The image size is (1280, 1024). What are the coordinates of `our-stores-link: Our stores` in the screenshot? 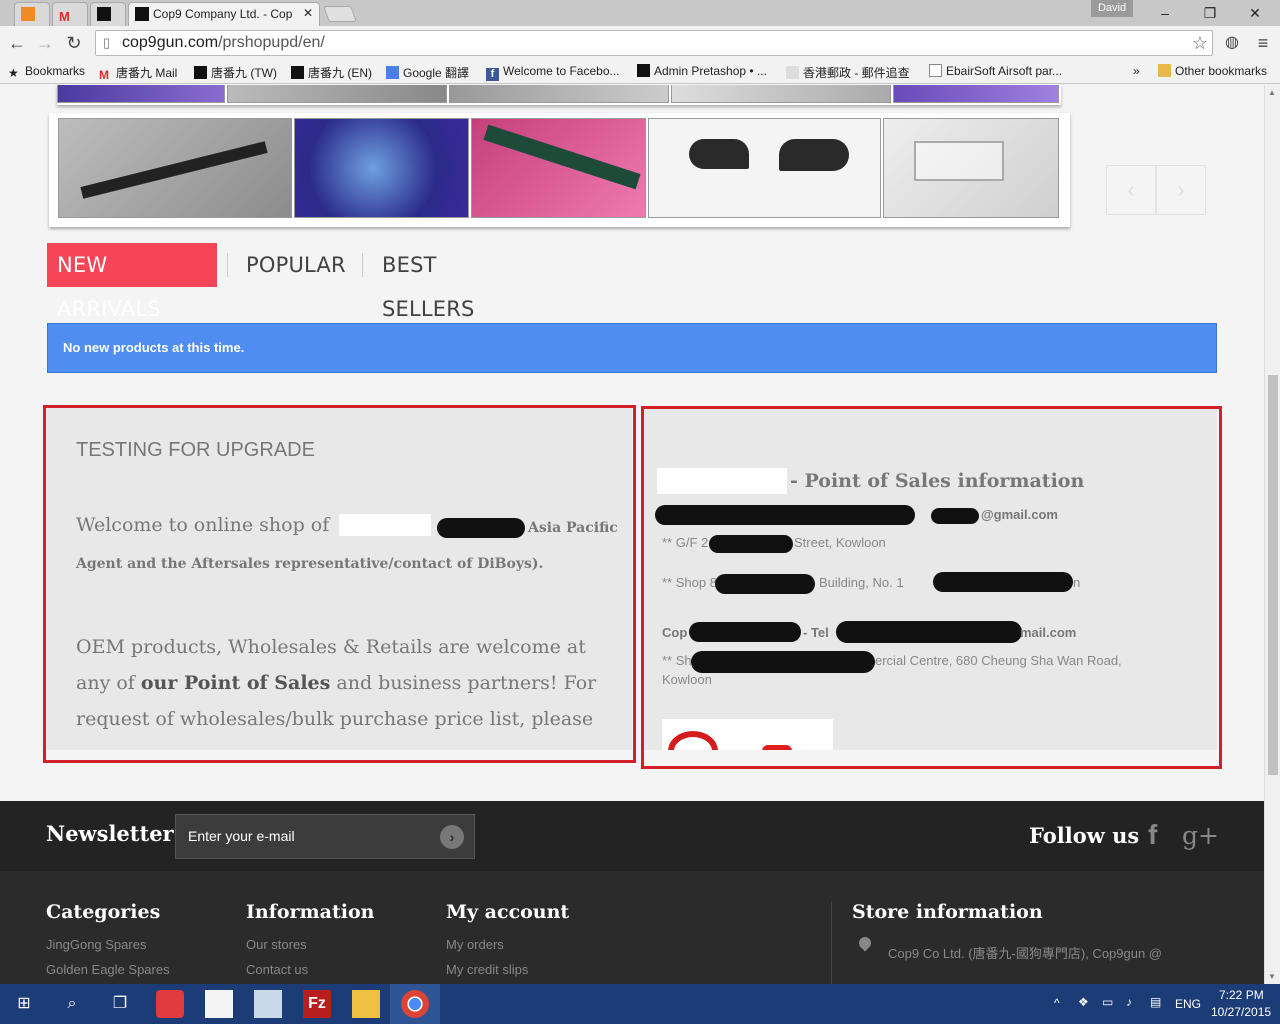 It's located at (276, 944).